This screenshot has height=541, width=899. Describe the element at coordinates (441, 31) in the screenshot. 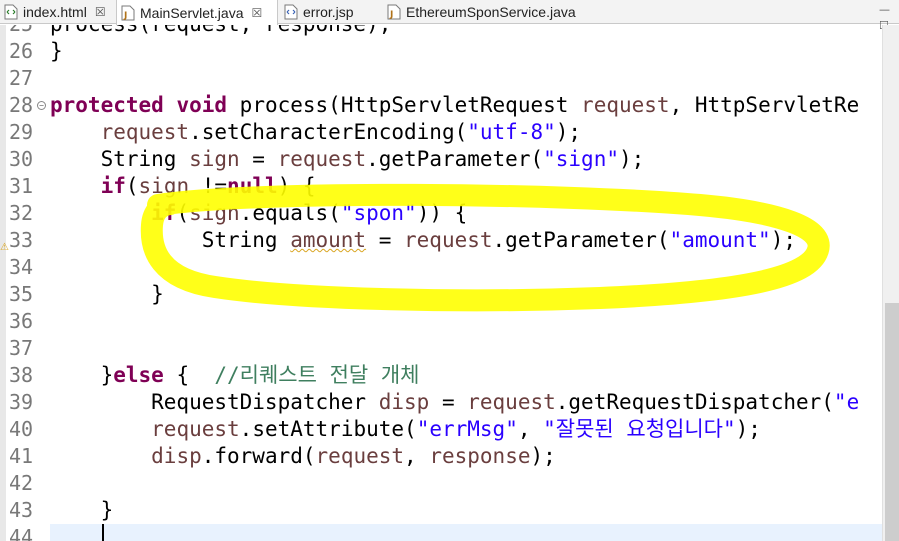

I see `code-line: 25 process(request, response);` at that location.